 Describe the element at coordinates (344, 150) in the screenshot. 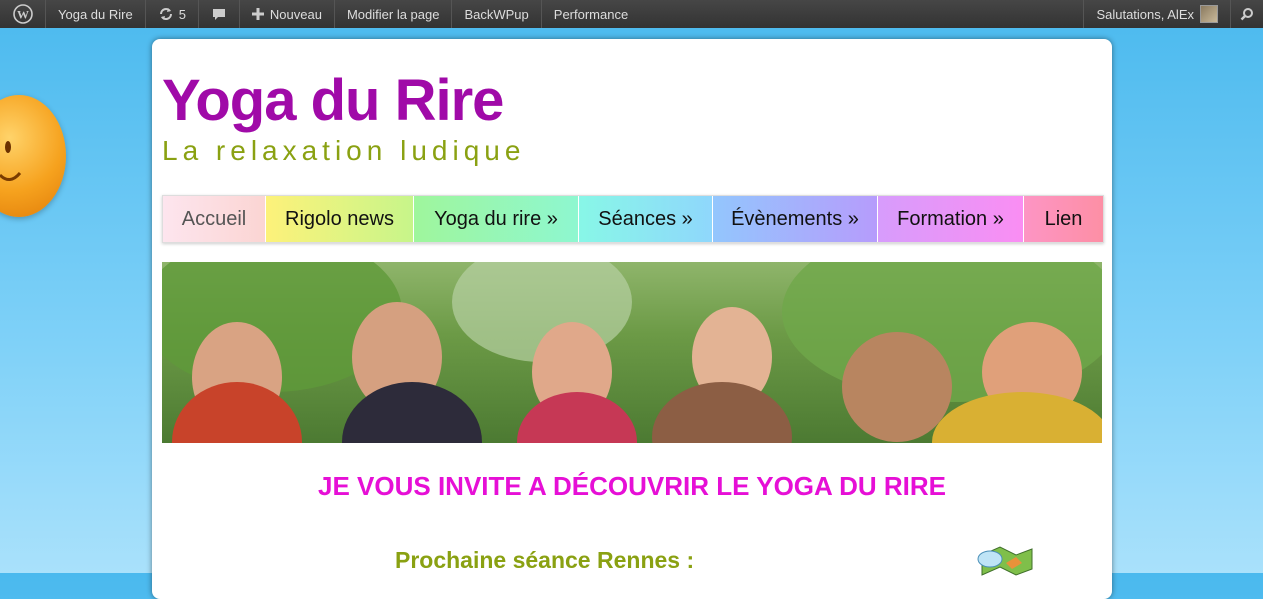

I see `site-tagline: La relaxation ludique` at that location.